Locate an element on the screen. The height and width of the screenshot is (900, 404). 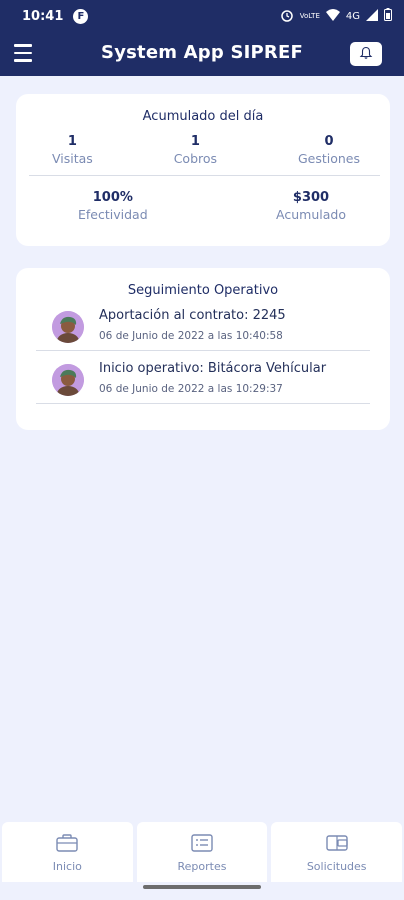
nav-reportes: Reportes is located at coordinates (202, 852).